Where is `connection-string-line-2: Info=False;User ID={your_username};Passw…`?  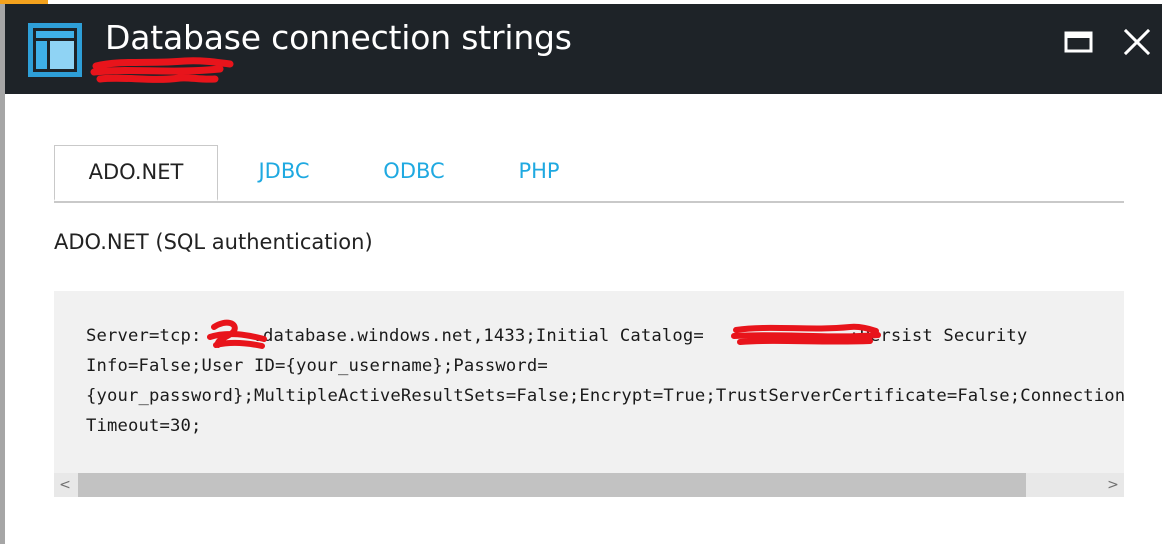
connection-string-line-2: Info=False;User ID={your_username};Passw… is located at coordinates (317, 366).